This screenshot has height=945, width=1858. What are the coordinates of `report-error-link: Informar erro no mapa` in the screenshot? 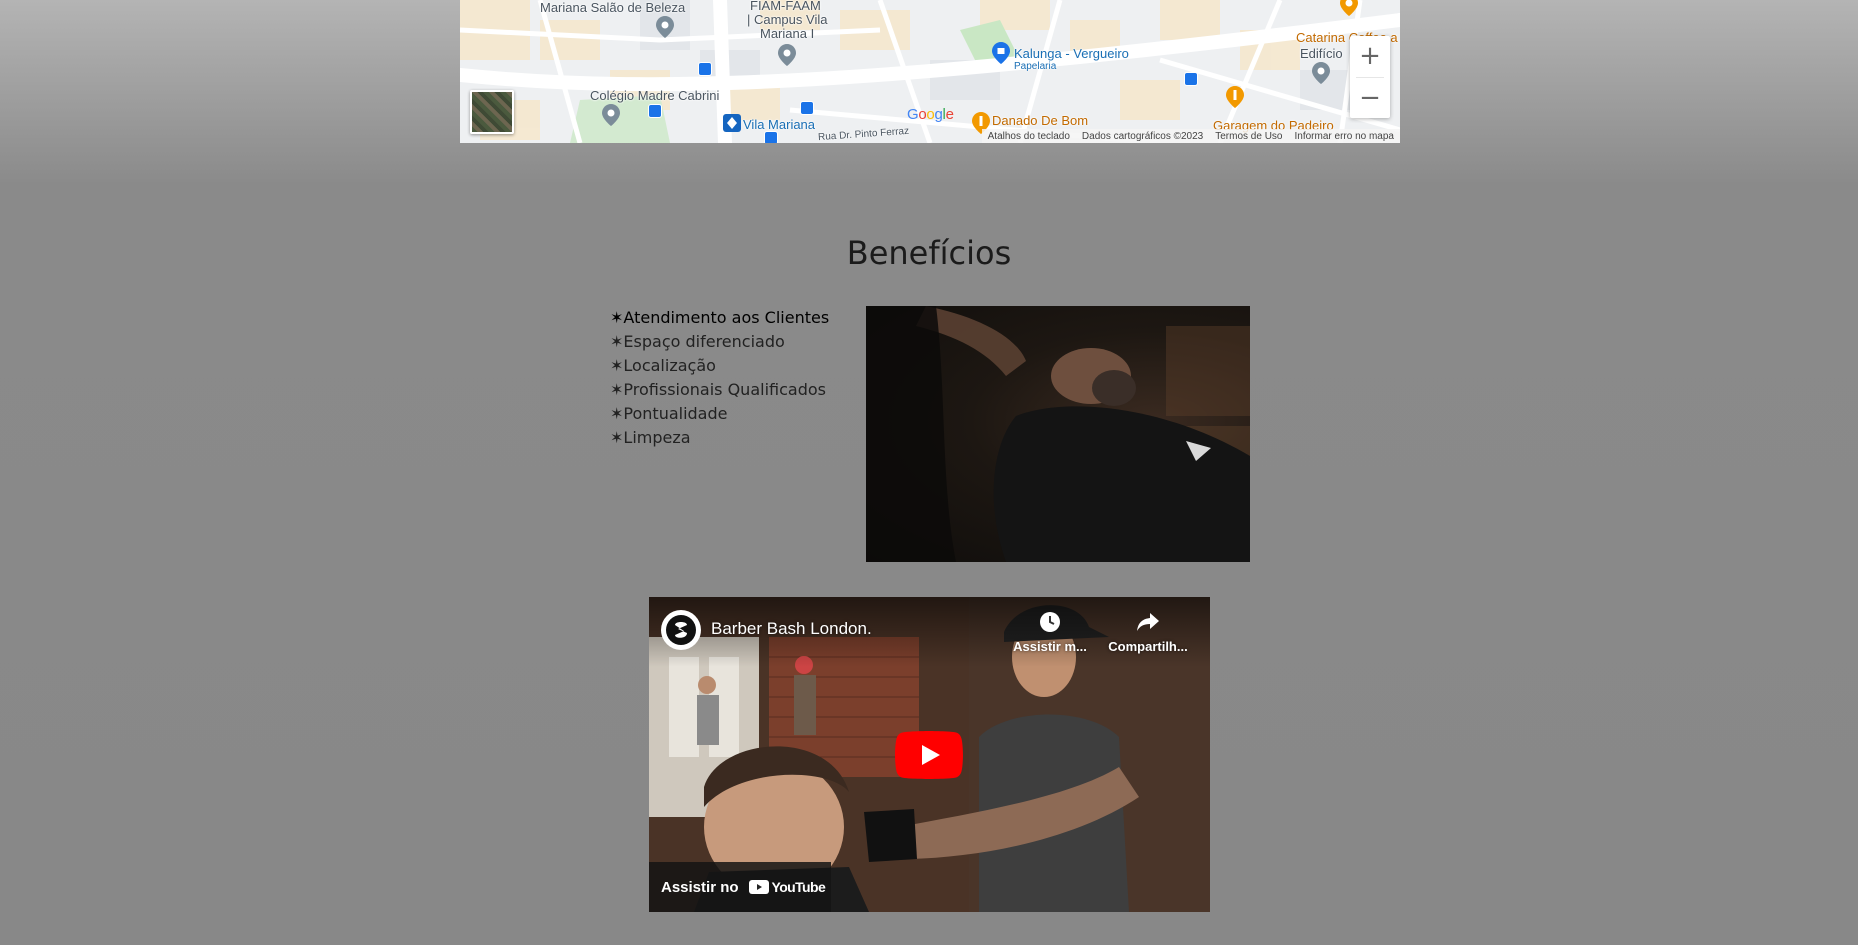 It's located at (1345, 136).